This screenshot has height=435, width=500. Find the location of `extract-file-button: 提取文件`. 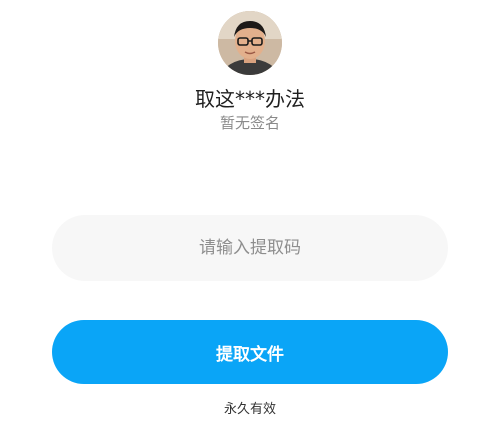

extract-file-button: 提取文件 is located at coordinates (250, 352).